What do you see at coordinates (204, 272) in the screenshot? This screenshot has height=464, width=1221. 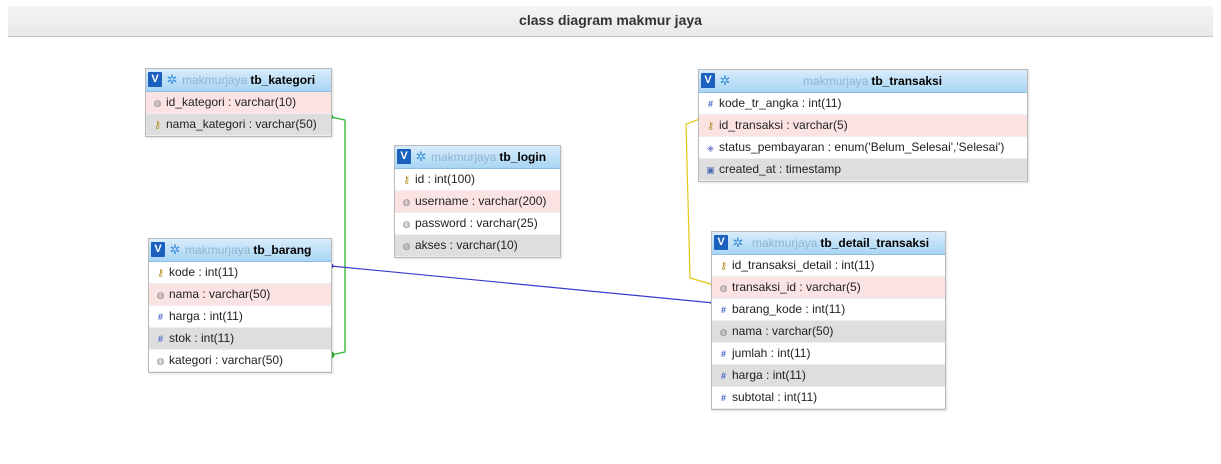 I see `field-label: kode : int(11)` at bounding box center [204, 272].